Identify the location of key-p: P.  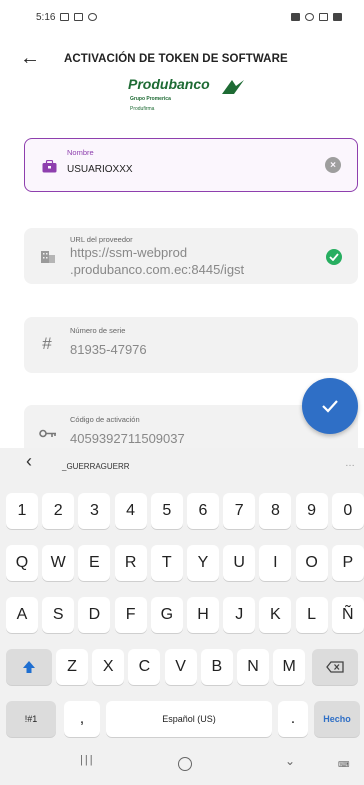
(347, 563).